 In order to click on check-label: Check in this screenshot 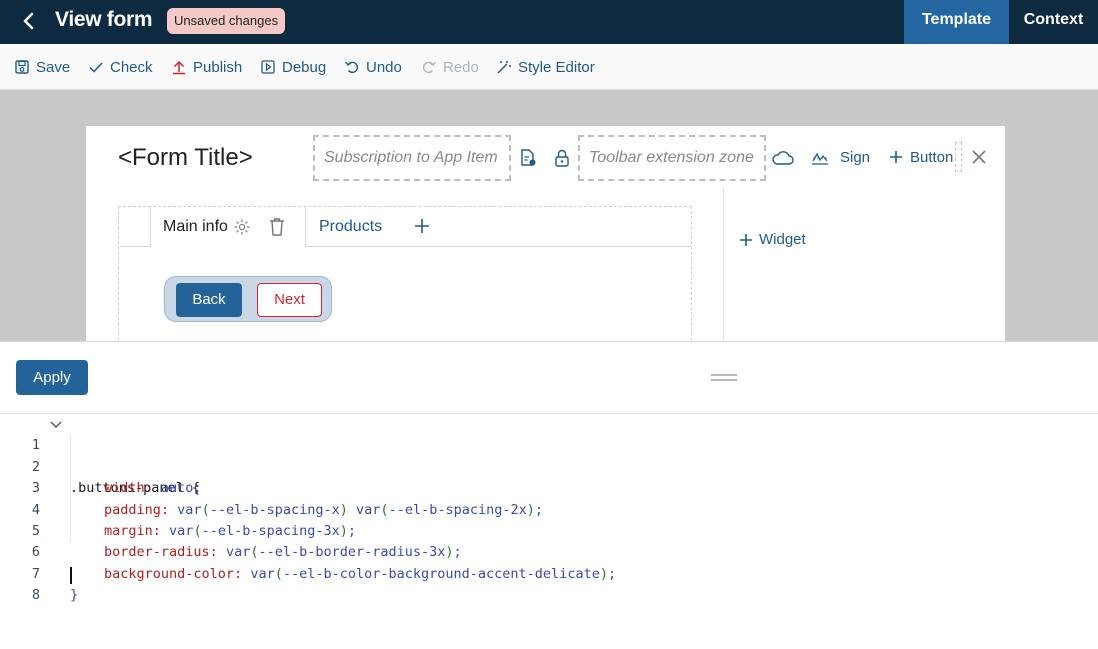, I will do `click(131, 67)`.